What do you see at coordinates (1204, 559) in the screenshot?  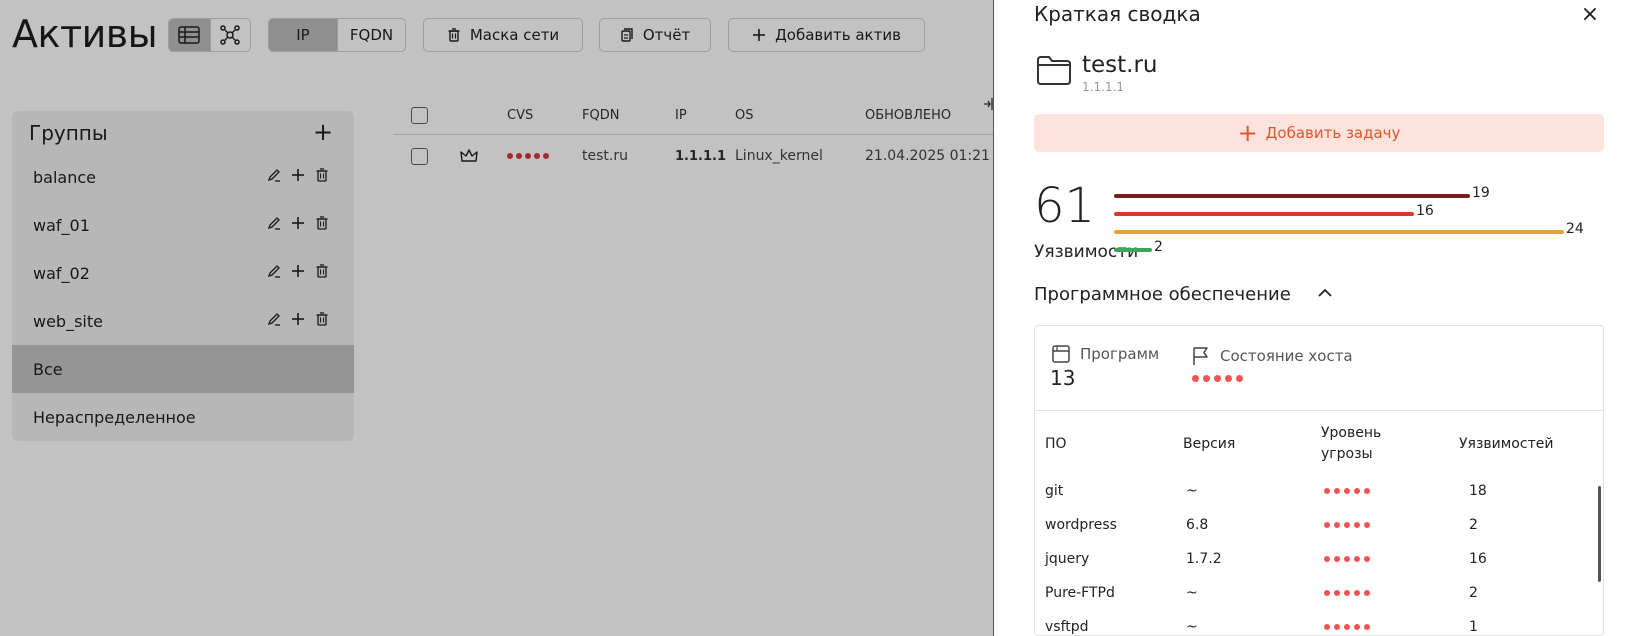 I see `software-version: 1.7.2` at bounding box center [1204, 559].